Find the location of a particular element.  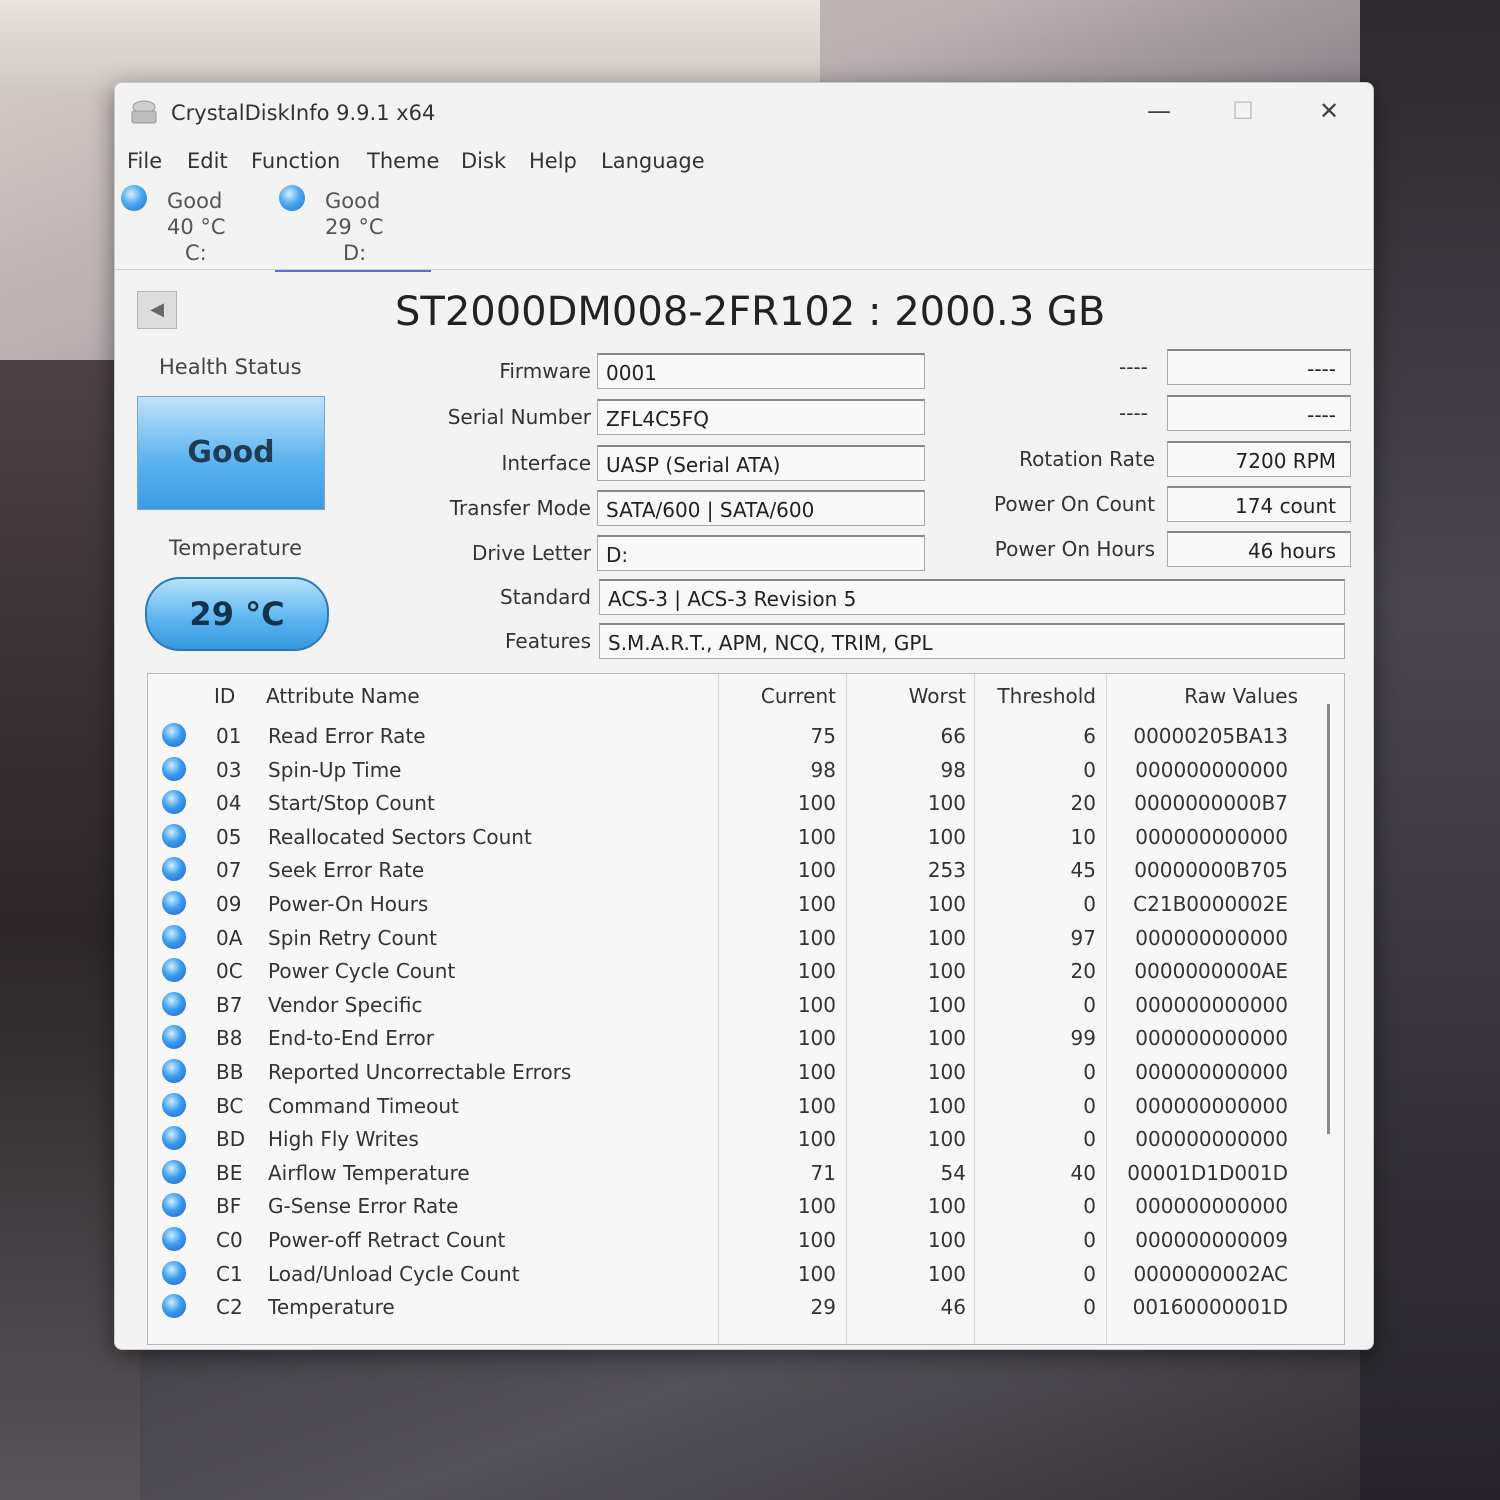

cell-threshold: 10 is located at coordinates (1083, 836).